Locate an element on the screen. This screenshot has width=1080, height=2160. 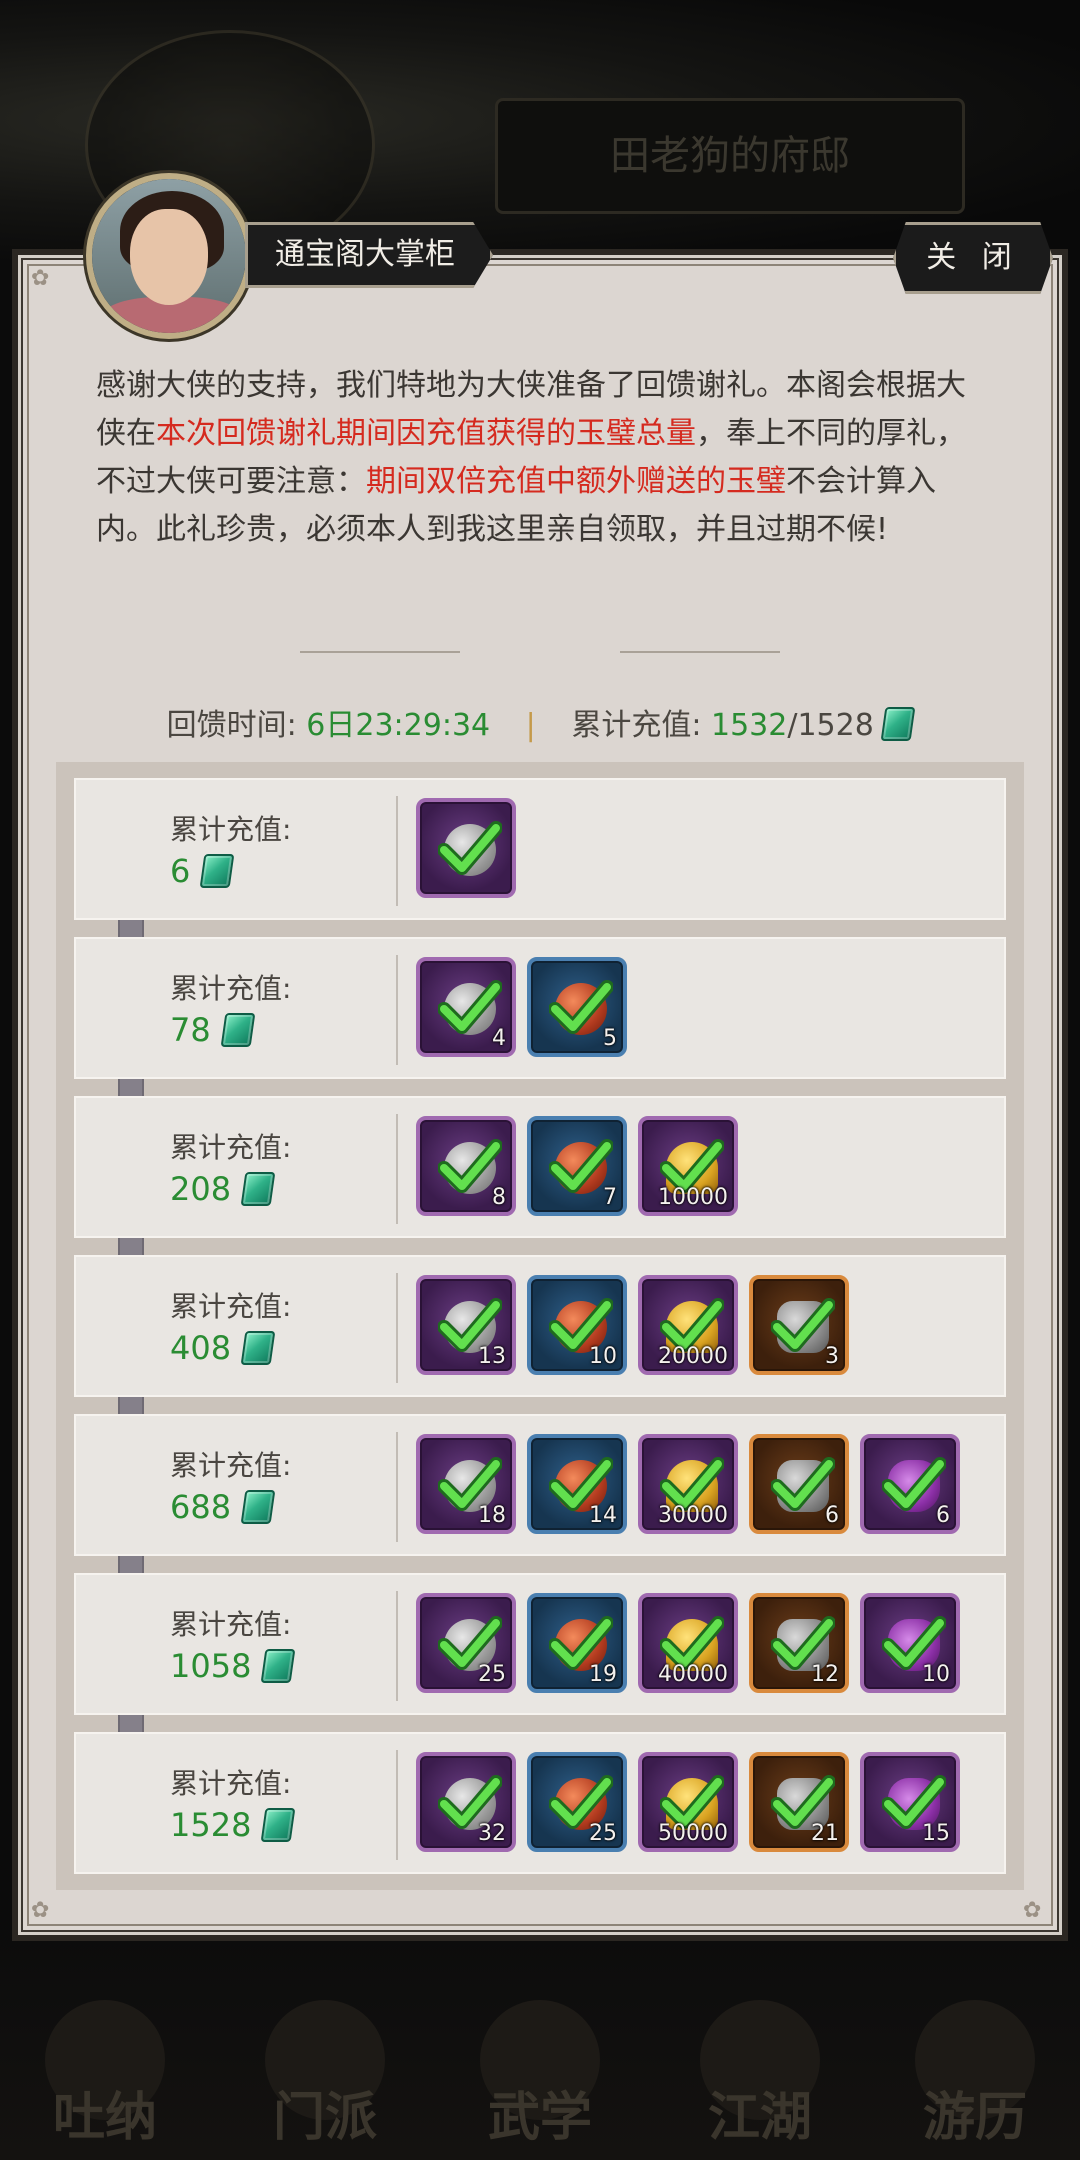
item-quantity: 19 is located at coordinates (603, 1674).